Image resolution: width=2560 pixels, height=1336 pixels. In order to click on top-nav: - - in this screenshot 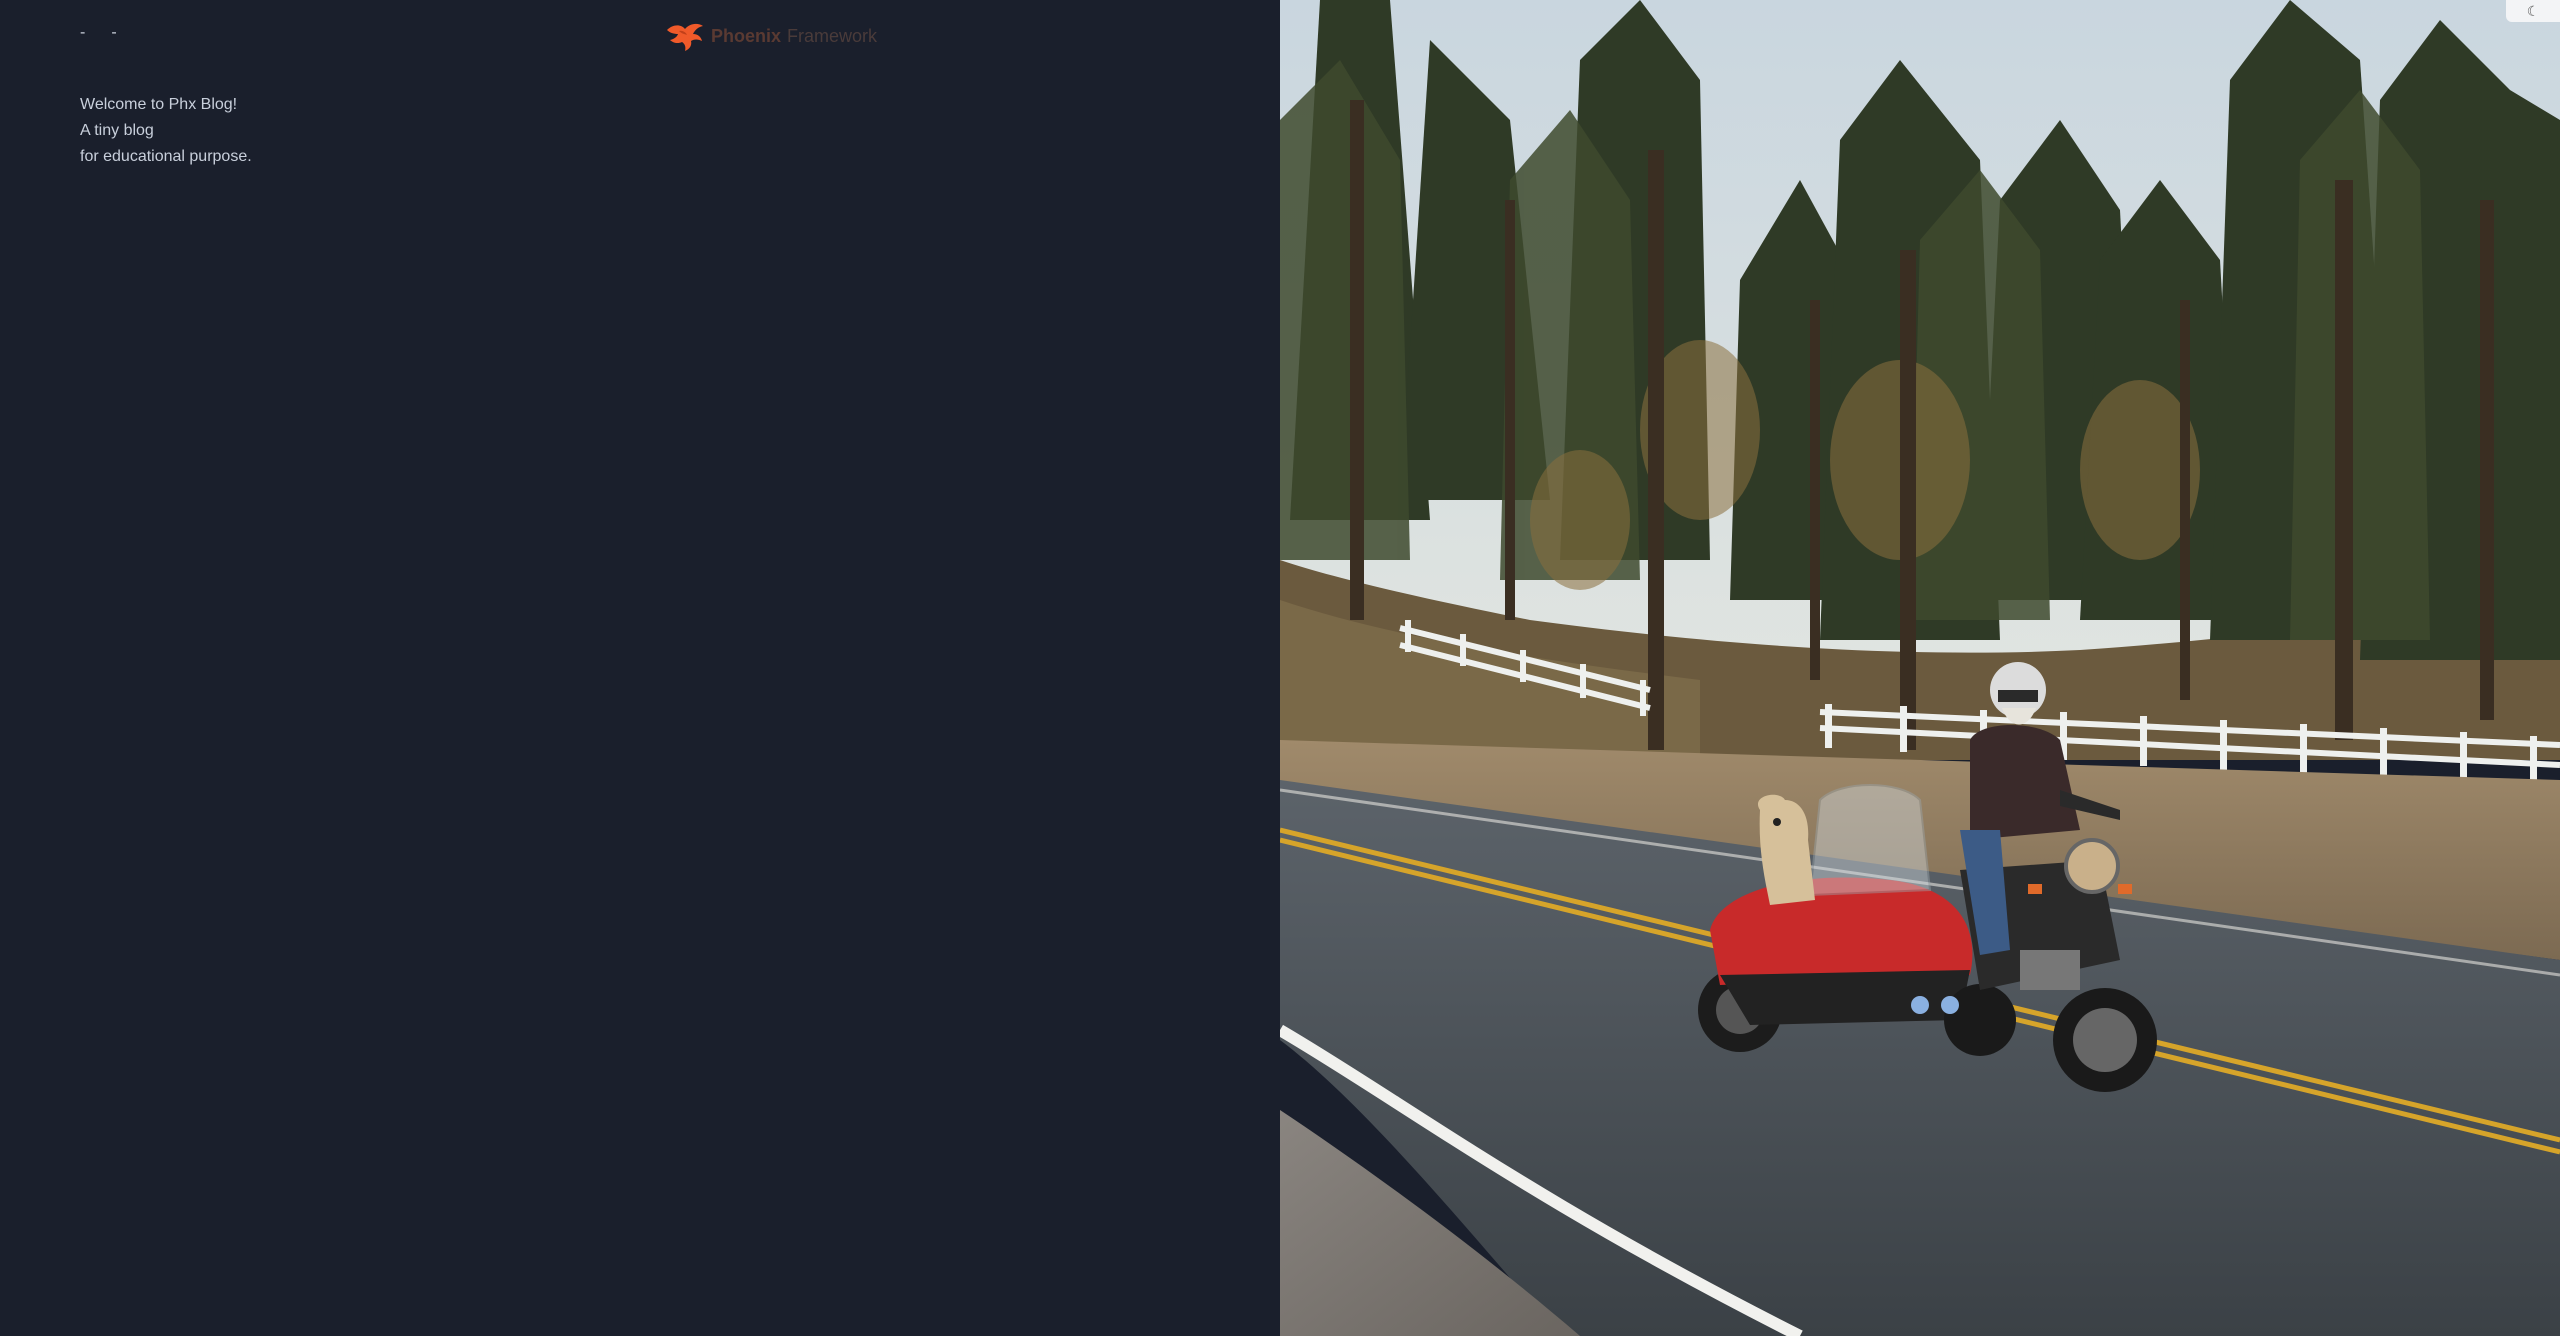, I will do `click(98, 33)`.